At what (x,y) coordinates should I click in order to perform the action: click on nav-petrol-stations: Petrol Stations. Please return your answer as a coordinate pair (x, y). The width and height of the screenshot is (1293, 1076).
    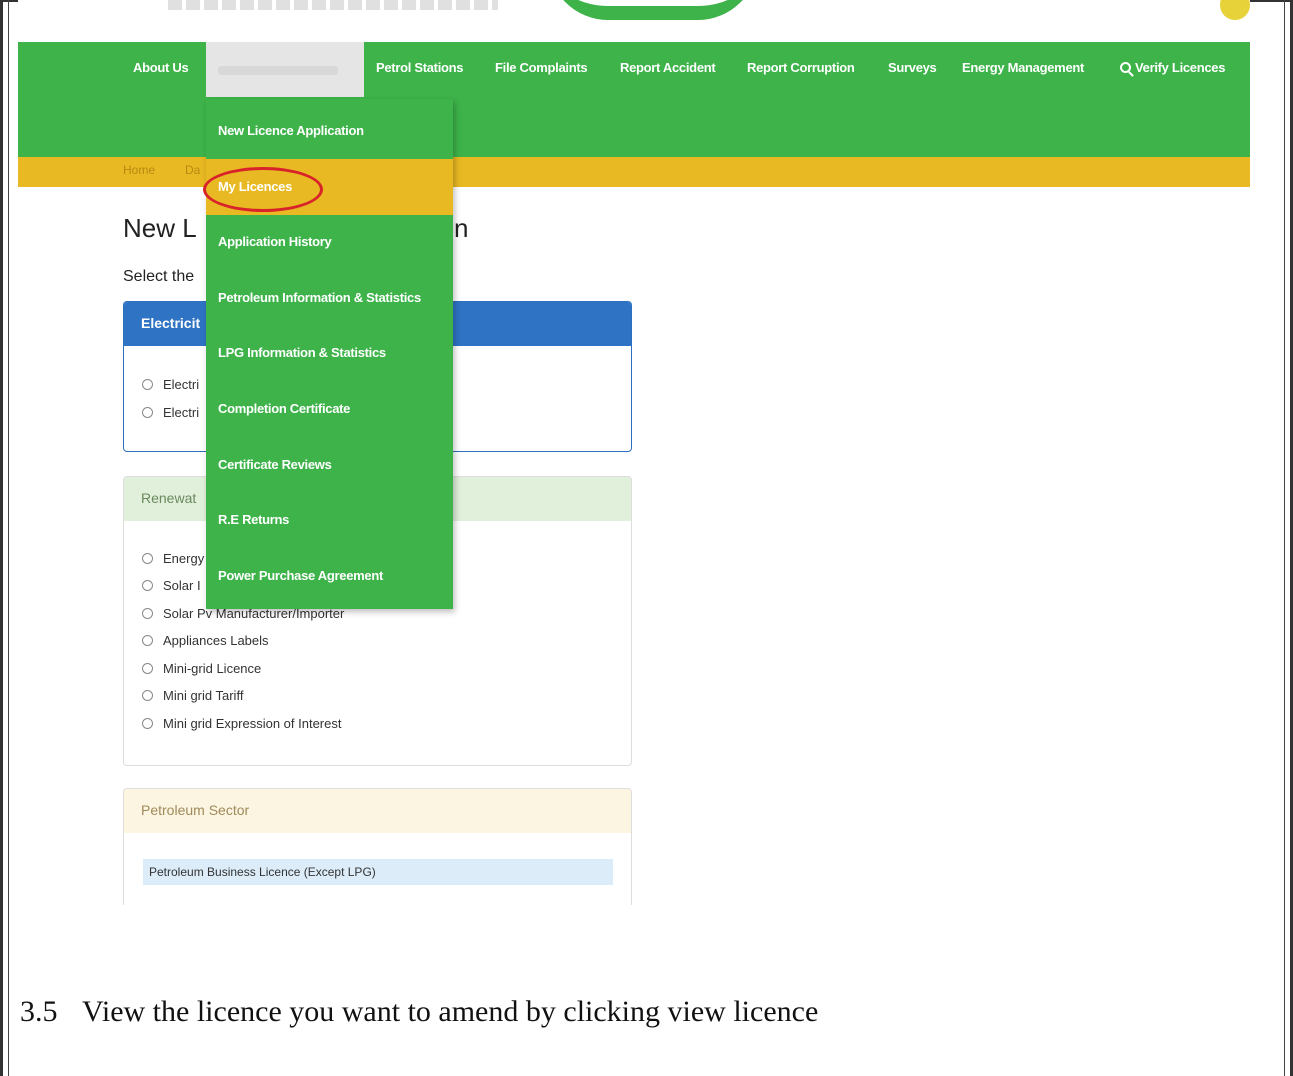
    Looking at the image, I should click on (420, 70).